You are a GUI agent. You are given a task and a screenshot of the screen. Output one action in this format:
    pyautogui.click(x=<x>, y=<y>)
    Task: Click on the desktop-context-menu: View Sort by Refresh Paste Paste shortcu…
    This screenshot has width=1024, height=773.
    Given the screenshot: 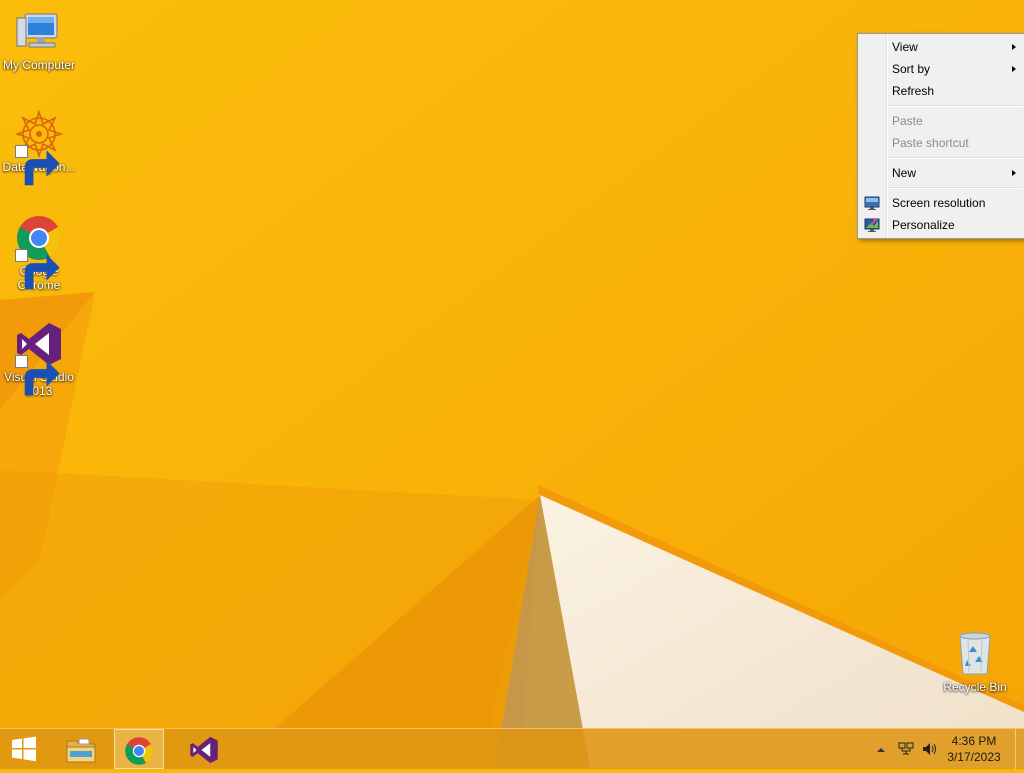 What is the action you would take?
    pyautogui.click(x=940, y=136)
    